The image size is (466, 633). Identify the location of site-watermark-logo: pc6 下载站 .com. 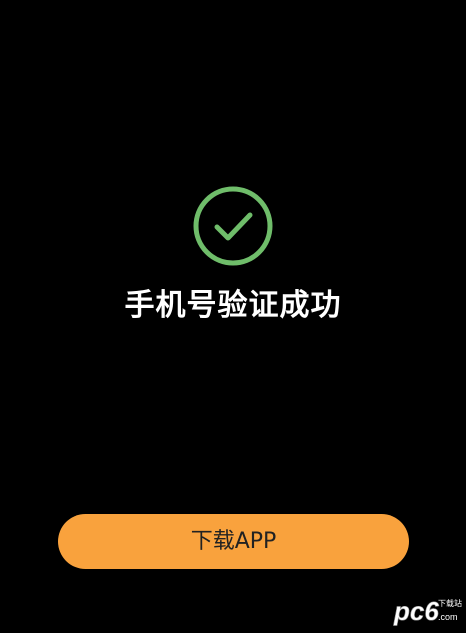
(427, 610).